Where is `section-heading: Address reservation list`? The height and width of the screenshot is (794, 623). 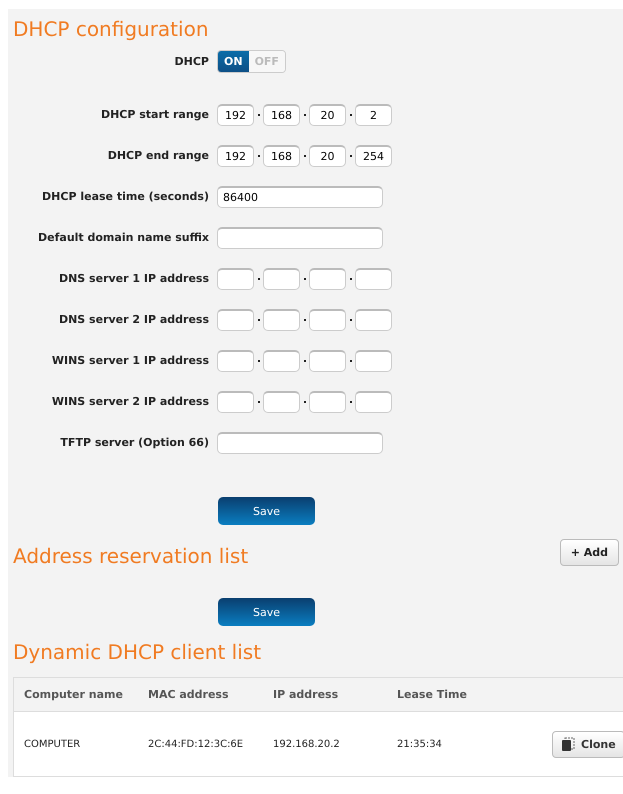 section-heading: Address reservation list is located at coordinates (130, 556).